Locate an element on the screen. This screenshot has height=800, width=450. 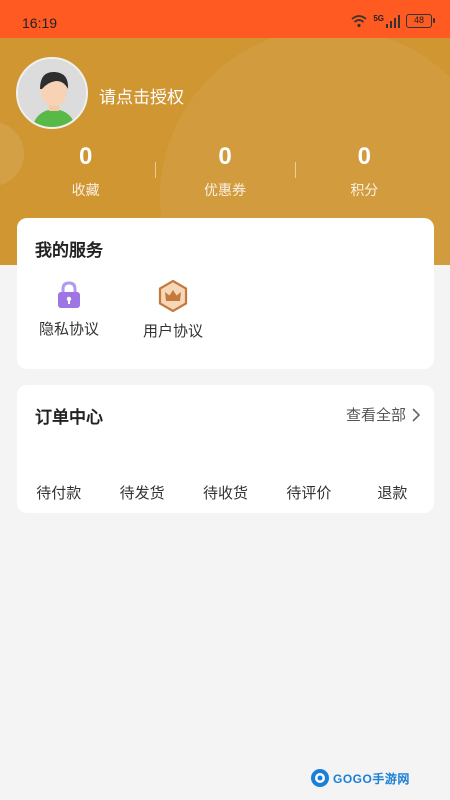
order-status-tabs: 待付款 待发货 待收货 待评价 退款 is located at coordinates (225, 492).